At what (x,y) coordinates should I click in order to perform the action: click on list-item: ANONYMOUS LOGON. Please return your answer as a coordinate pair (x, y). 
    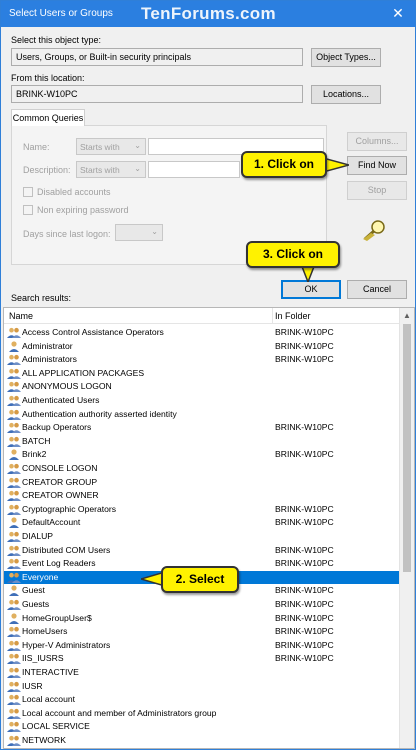
    Looking at the image, I should click on (202, 387).